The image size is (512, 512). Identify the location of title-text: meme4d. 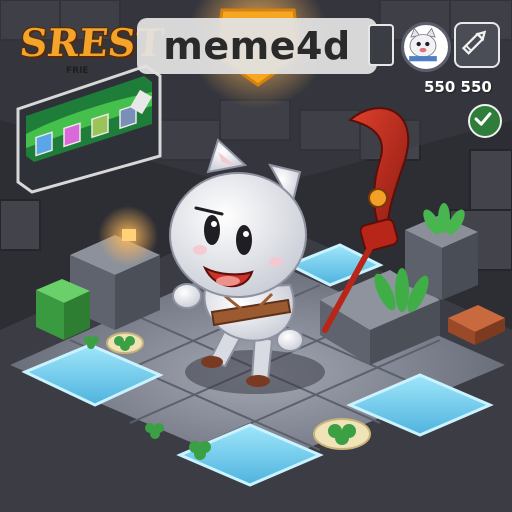
(257, 46).